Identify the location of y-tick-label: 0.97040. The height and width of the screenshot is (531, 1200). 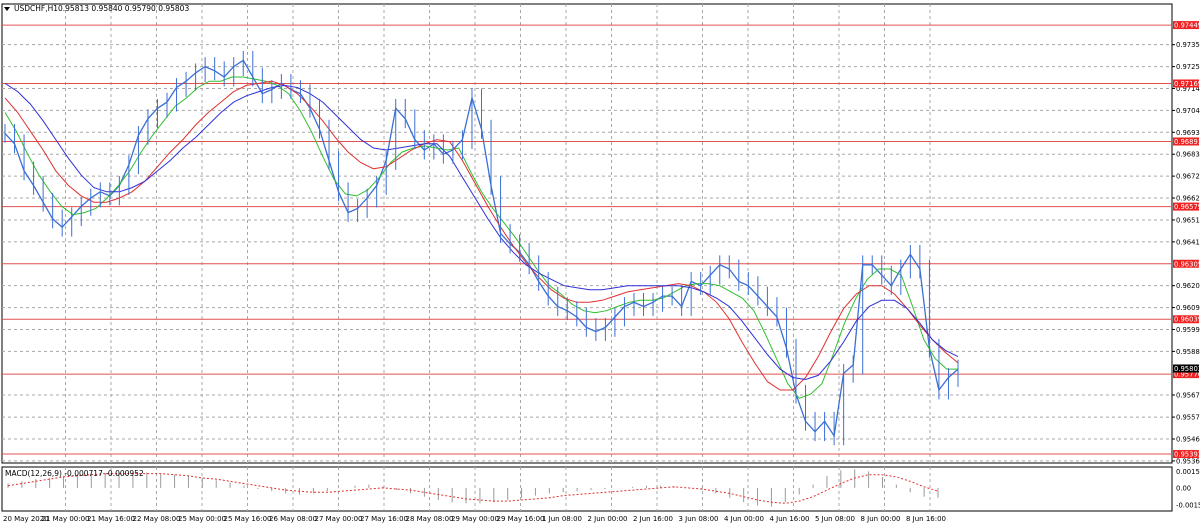
(1188, 111).